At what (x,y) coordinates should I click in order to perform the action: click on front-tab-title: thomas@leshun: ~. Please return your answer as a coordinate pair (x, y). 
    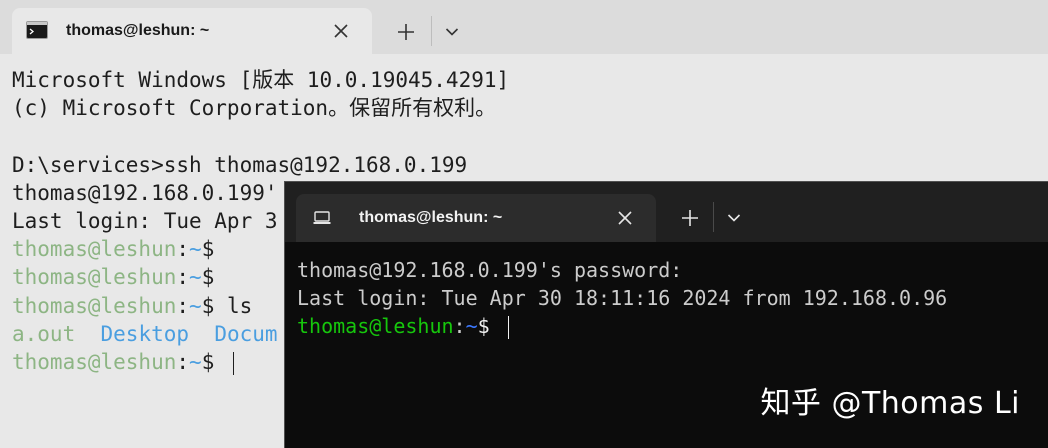
    Looking at the image, I should click on (431, 217).